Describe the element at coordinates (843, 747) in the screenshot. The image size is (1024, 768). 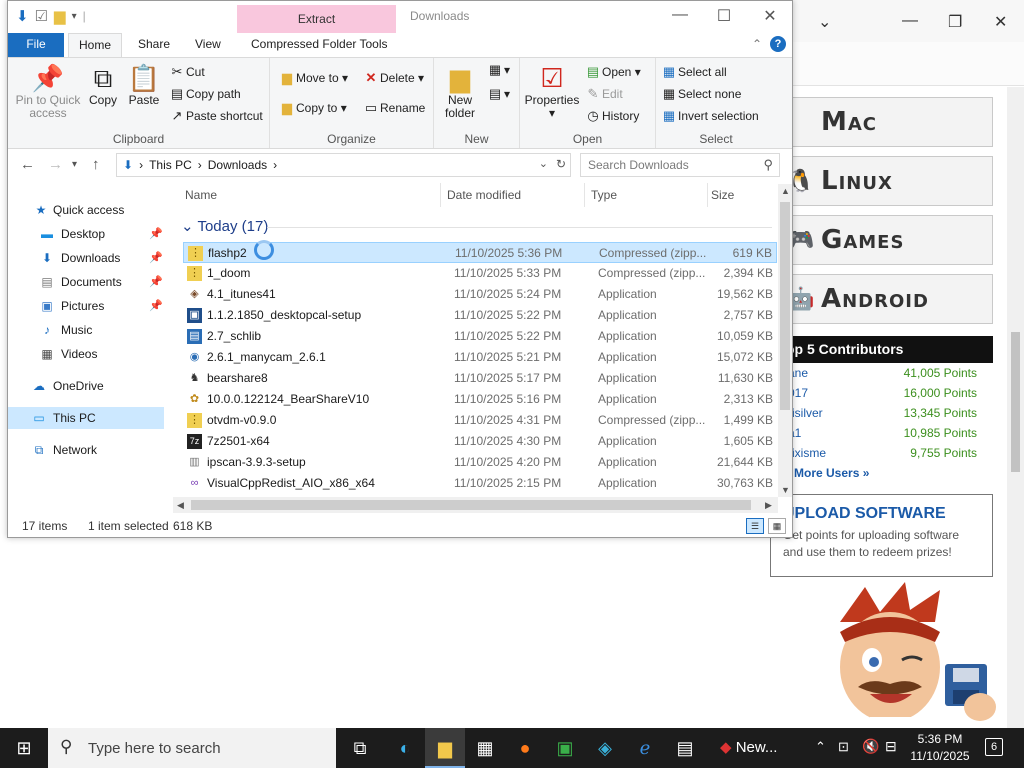
I see `meet-now-icon: ⊡` at that location.